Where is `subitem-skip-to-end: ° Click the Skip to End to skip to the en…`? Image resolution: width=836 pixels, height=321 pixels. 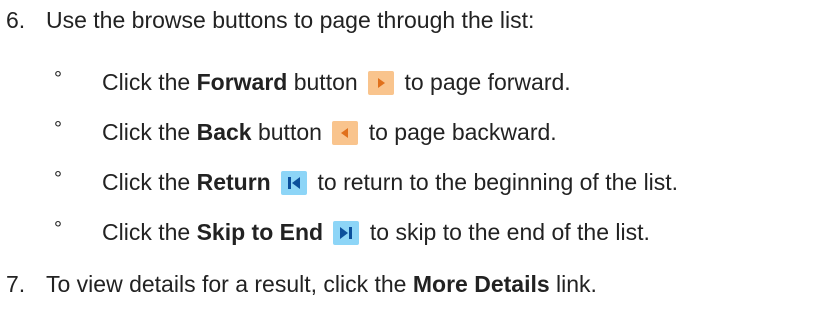
subitem-skip-to-end: ° Click the Skip to End to skip to the en… is located at coordinates (352, 230).